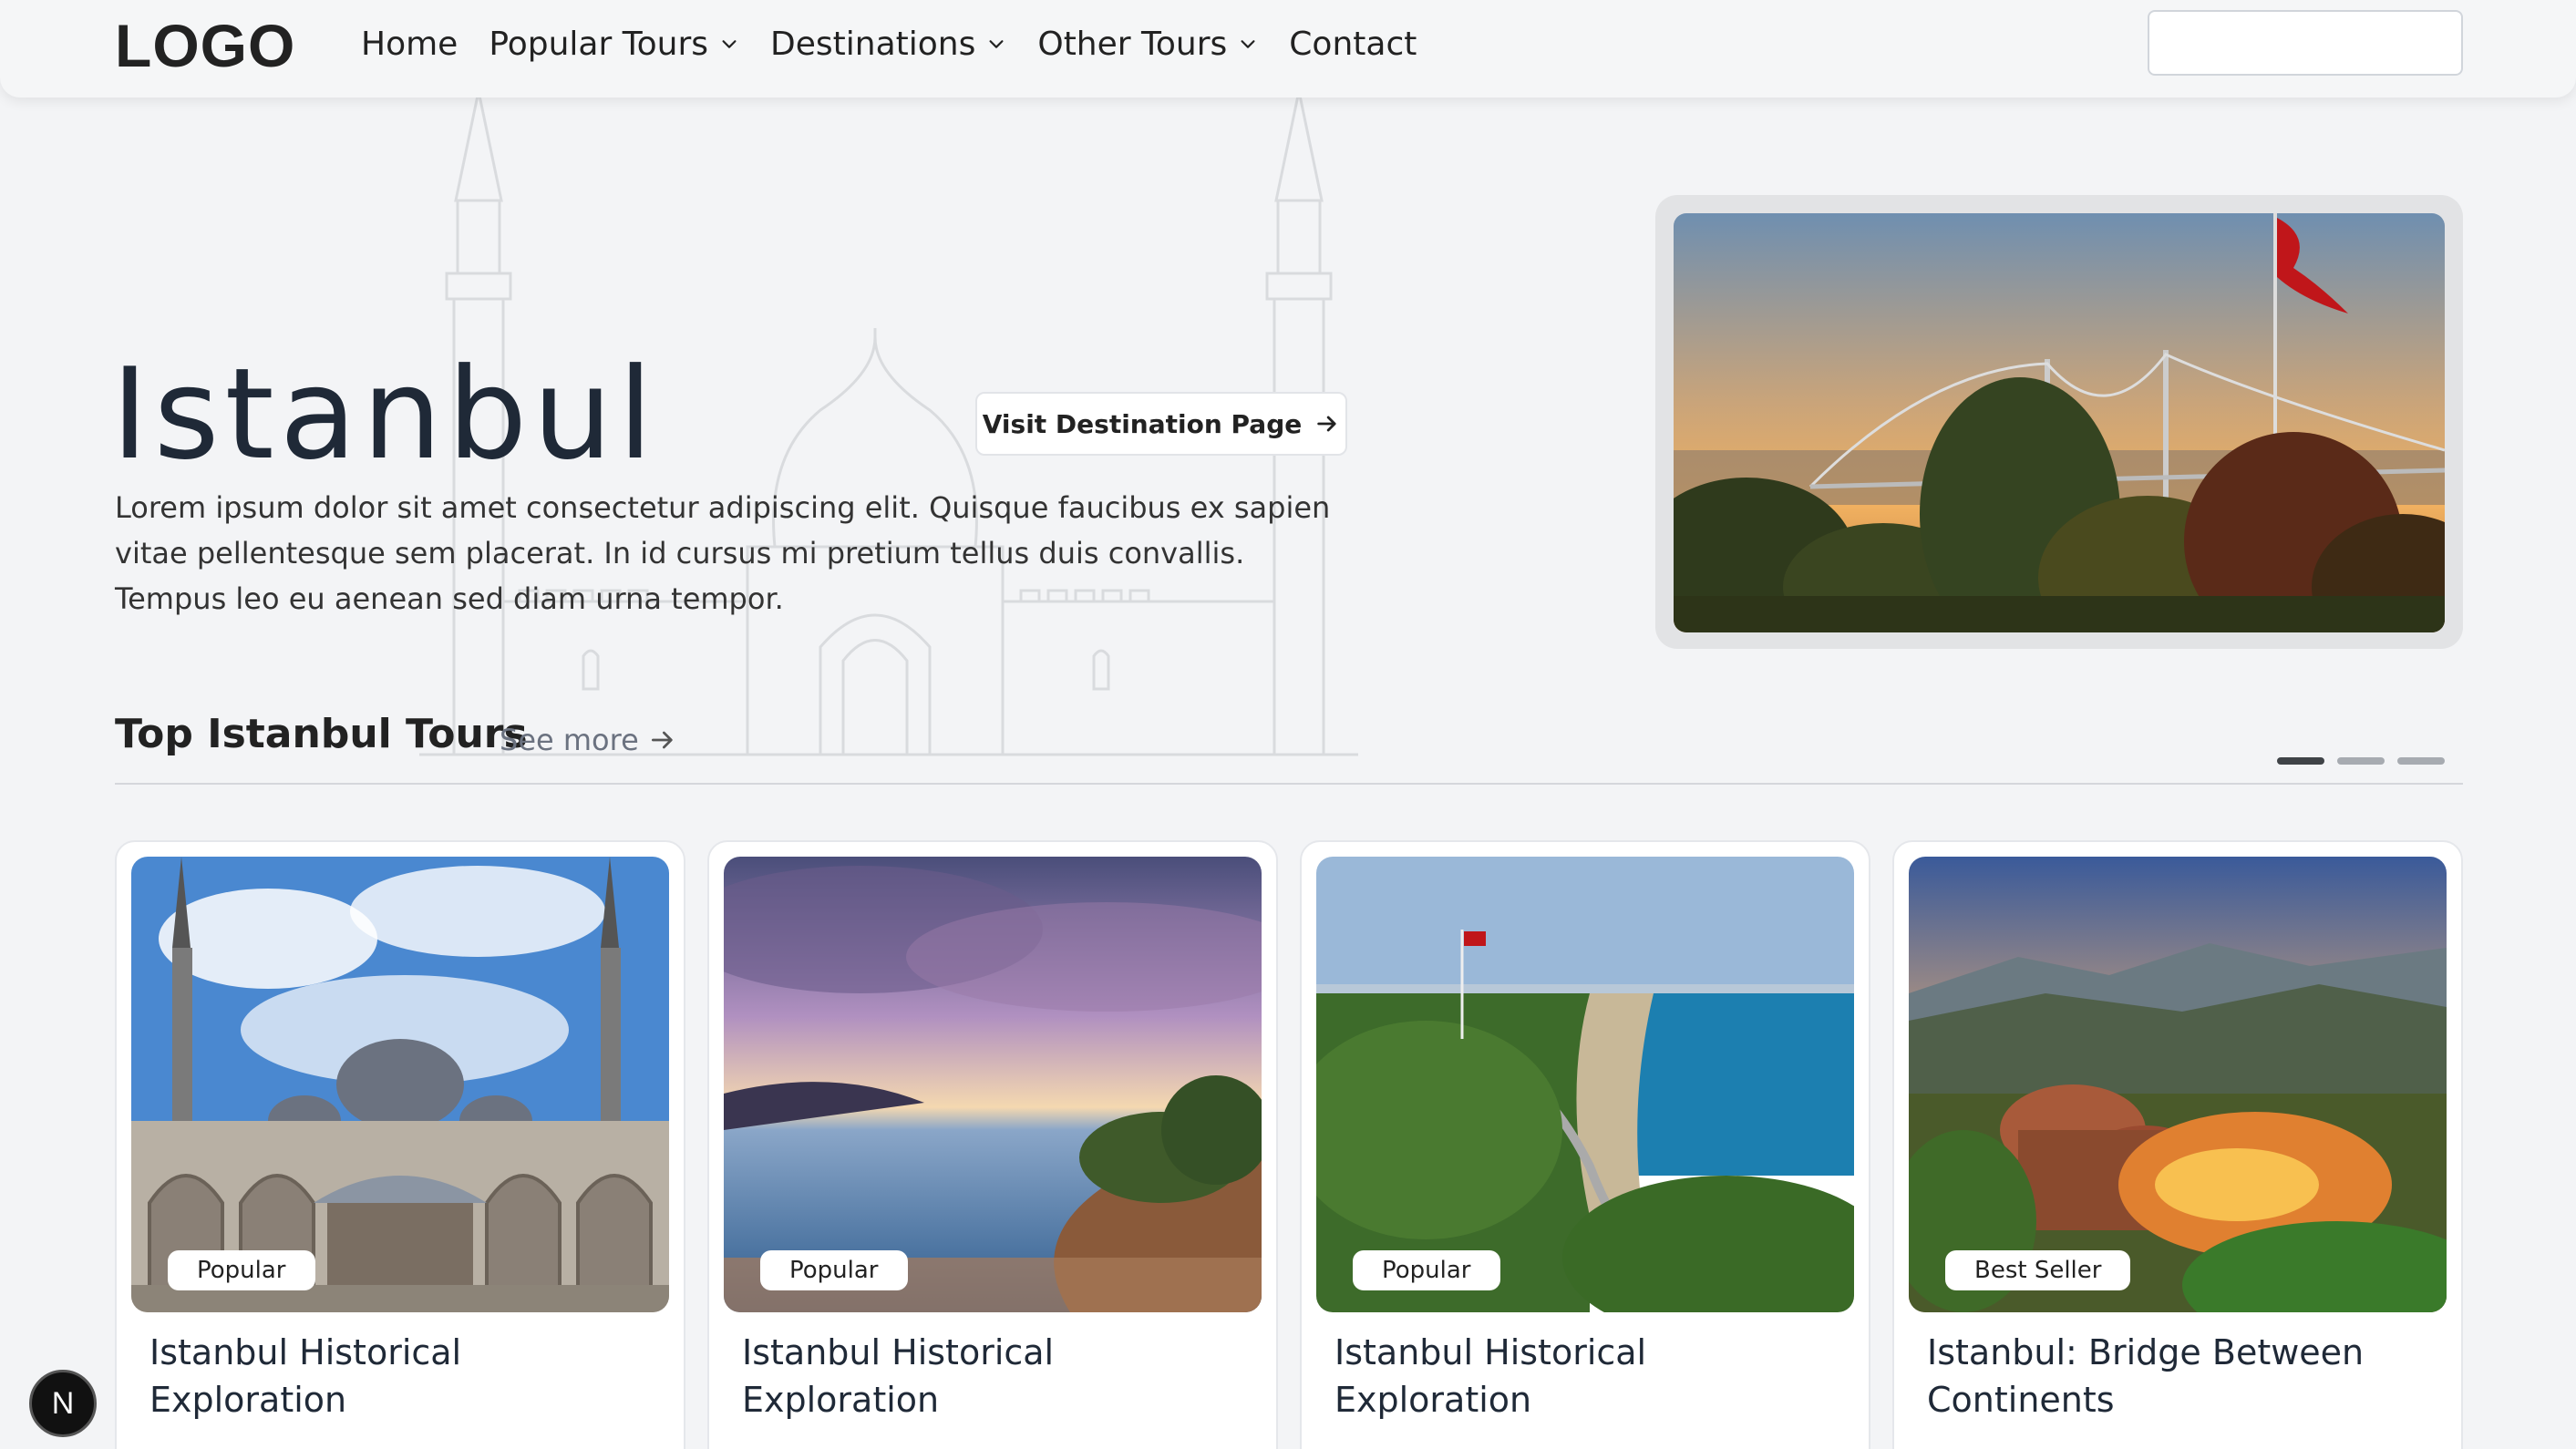 Image resolution: width=2576 pixels, height=1449 pixels. Describe the element at coordinates (321, 734) in the screenshot. I see `section-title: Top Istanbul Tours` at that location.